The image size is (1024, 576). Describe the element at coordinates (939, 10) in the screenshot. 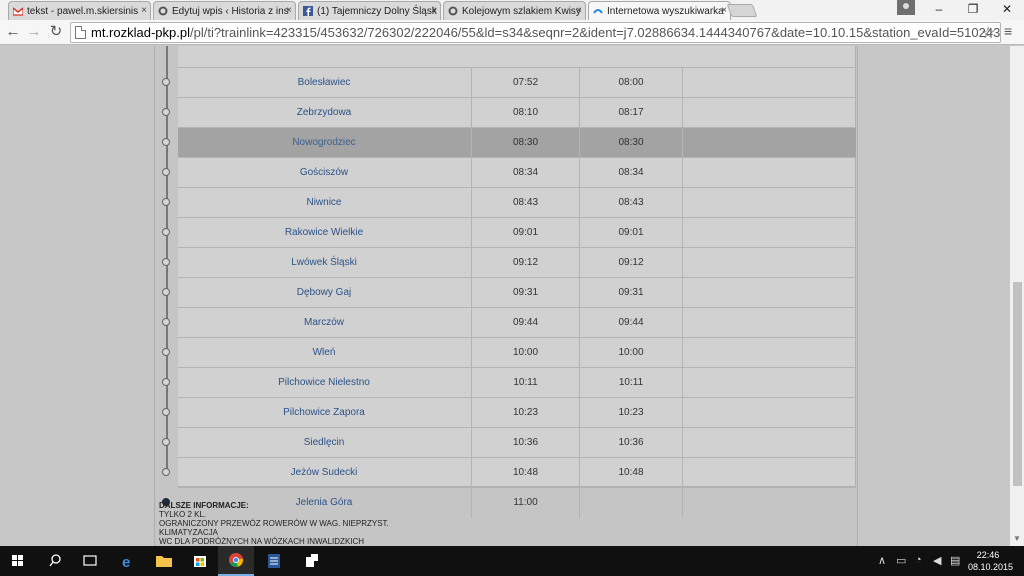

I see `minimize-icon: –` at that location.